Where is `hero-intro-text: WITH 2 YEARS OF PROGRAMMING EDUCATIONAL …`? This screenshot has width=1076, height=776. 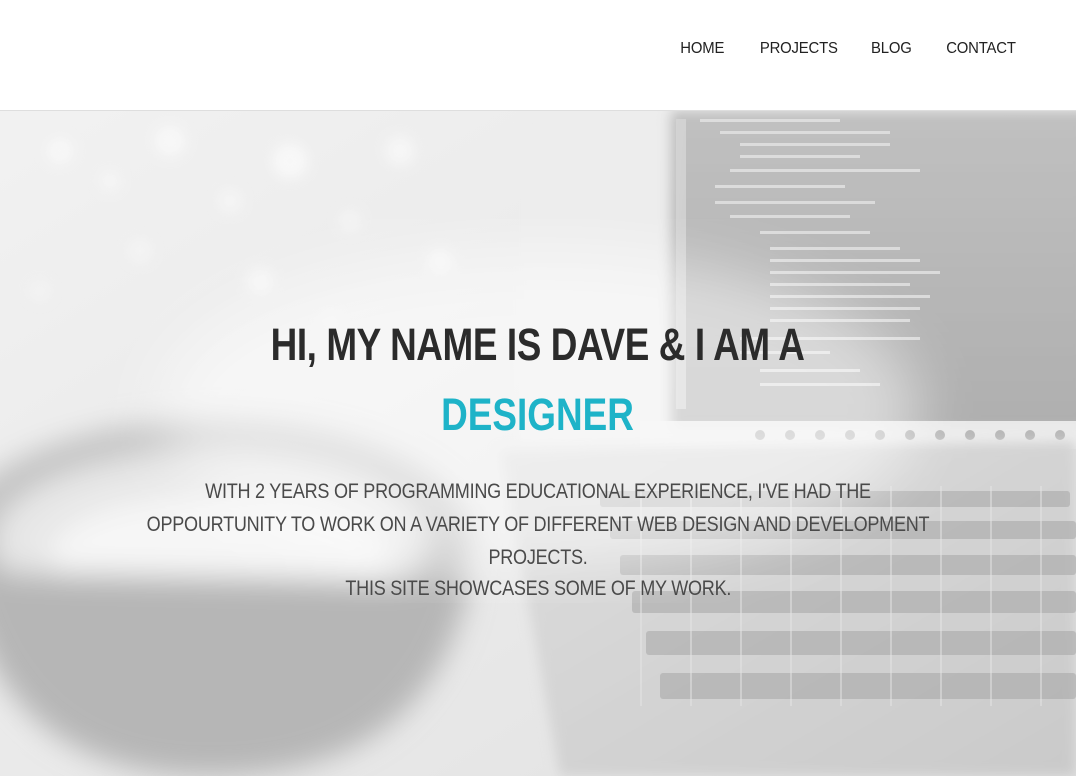
hero-intro-text: WITH 2 YEARS OF PROGRAMMING EDUCATIONAL … is located at coordinates (538, 524).